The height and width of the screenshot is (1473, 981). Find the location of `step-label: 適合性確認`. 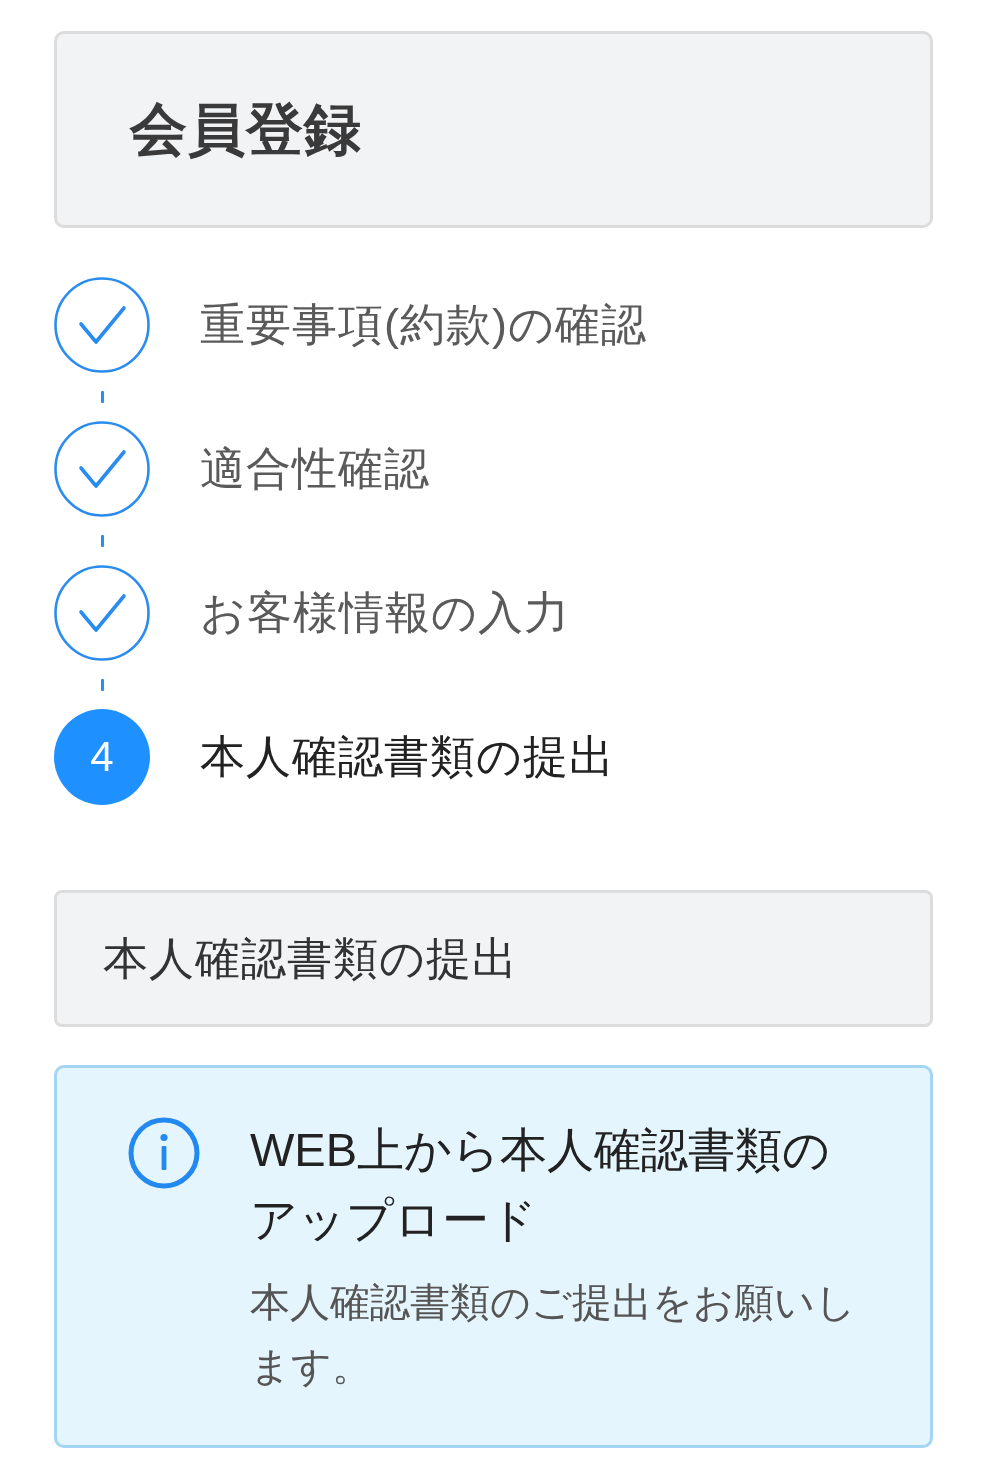

step-label: 適合性確認 is located at coordinates (315, 469).